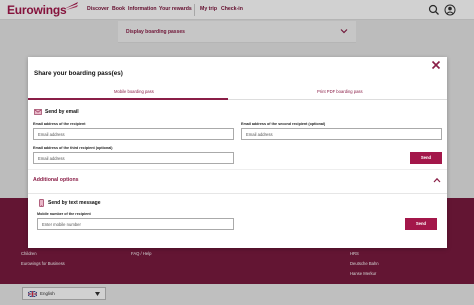  Describe the element at coordinates (437, 180) in the screenshot. I see `chevron-up-icon` at that location.